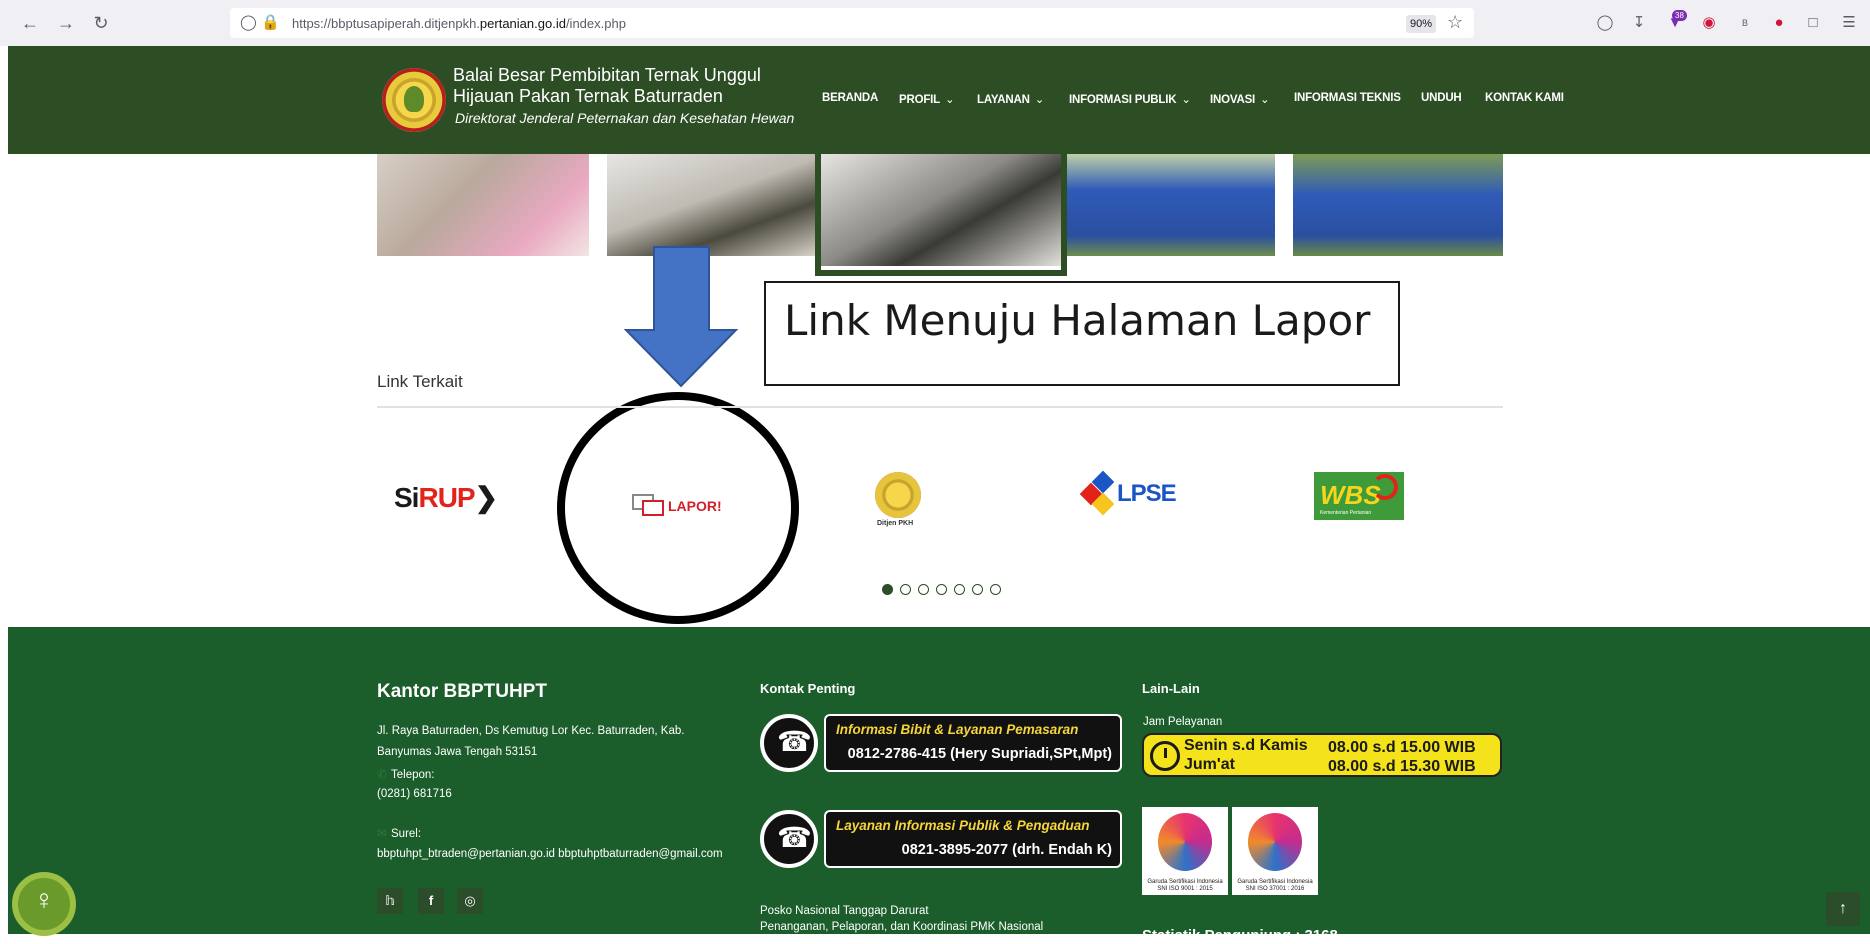  Describe the element at coordinates (414, 100) in the screenshot. I see `kementan-logo` at that location.